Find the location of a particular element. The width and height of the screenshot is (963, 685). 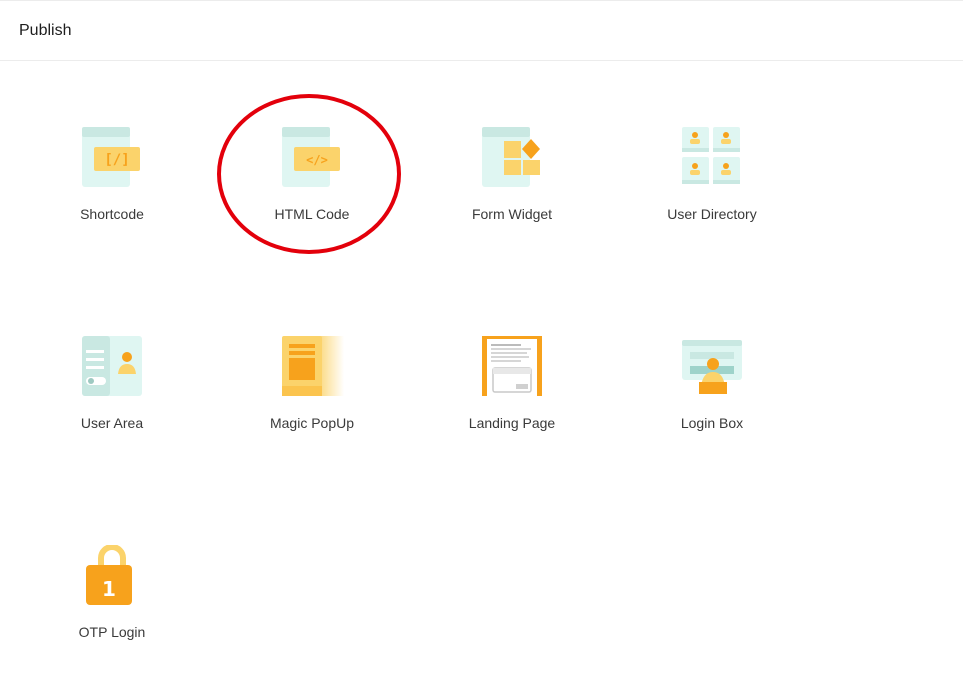

tile-user-directory: User Directory is located at coordinates (712, 187).